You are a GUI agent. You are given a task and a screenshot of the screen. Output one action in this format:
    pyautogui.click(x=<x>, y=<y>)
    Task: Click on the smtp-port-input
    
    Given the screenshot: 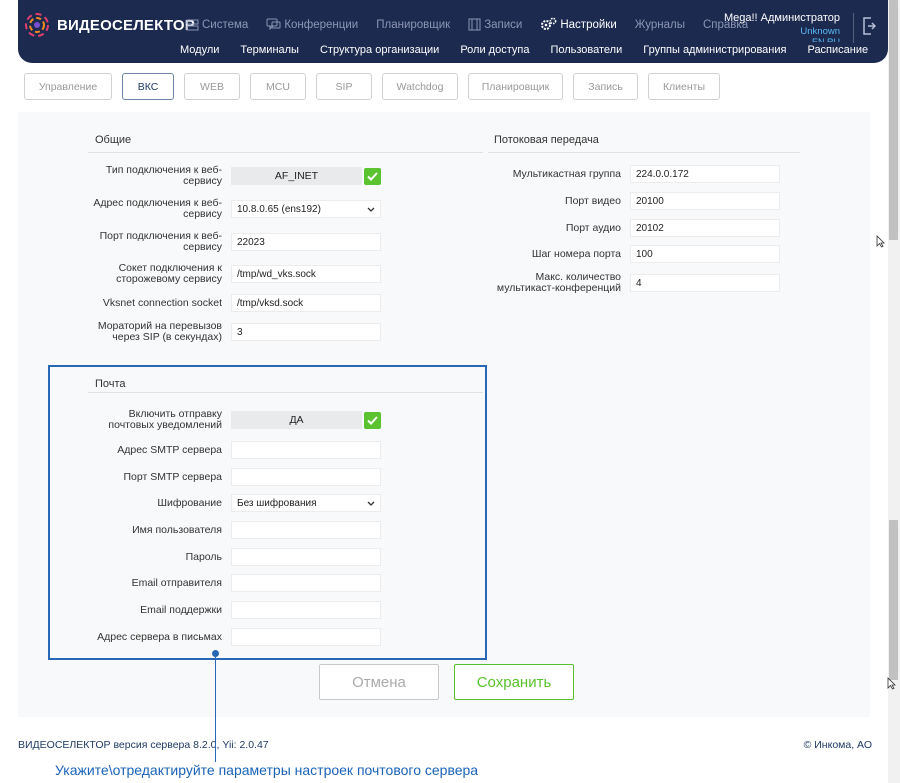 What is the action you would take?
    pyautogui.click(x=306, y=477)
    